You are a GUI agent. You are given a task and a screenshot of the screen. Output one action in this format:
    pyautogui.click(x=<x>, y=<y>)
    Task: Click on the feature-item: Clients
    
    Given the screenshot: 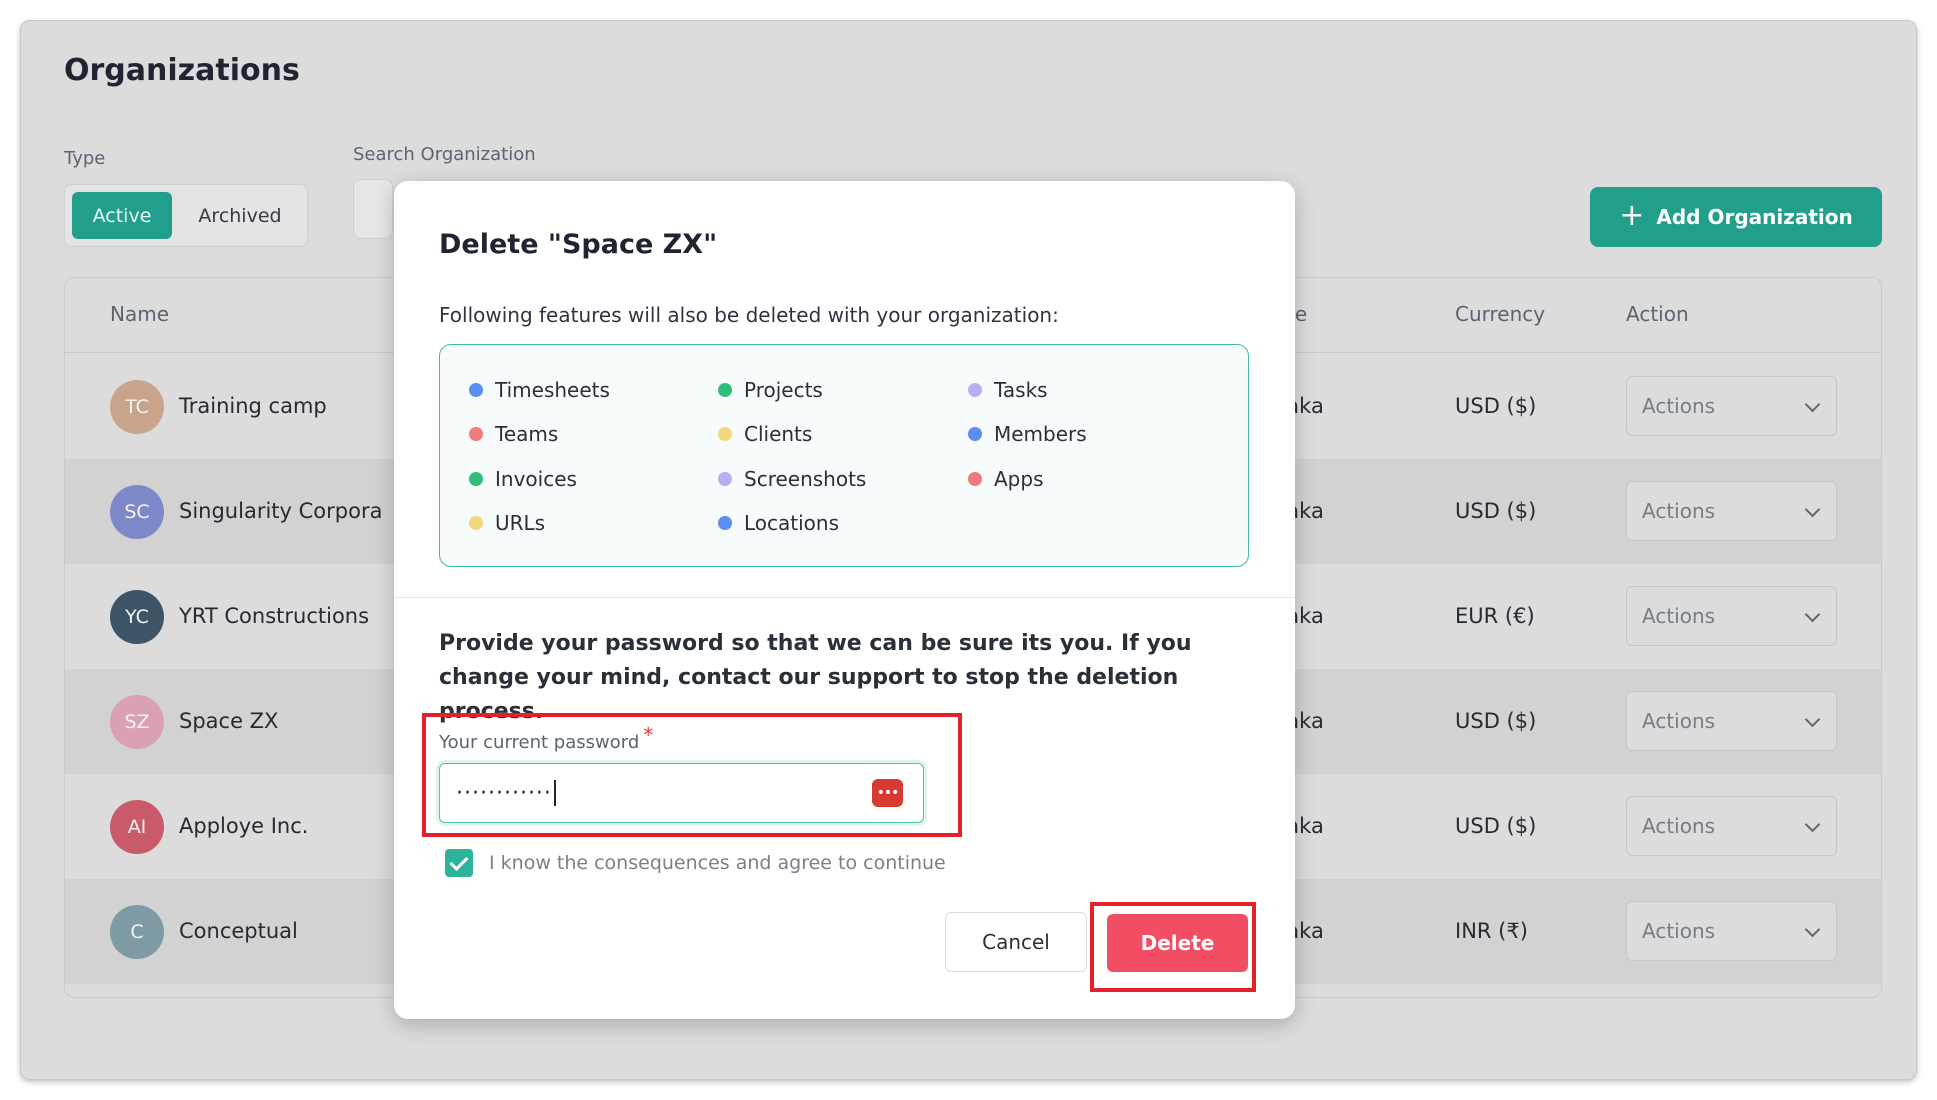 What is the action you would take?
    pyautogui.click(x=765, y=434)
    